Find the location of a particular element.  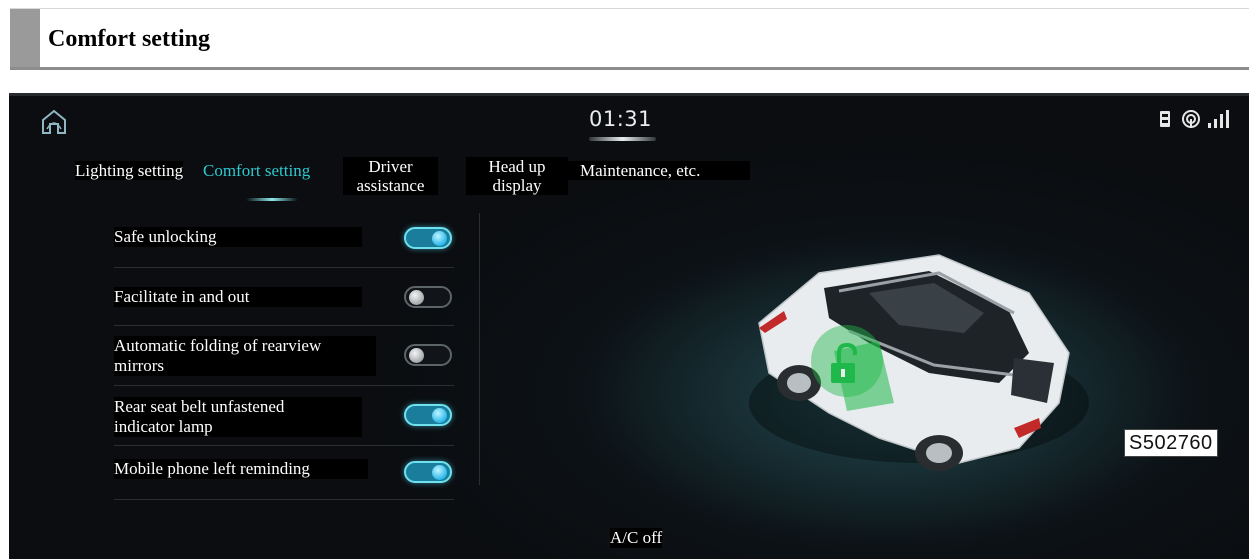

setting-row-automatic-folding: Automatic folding of rearview mirrors is located at coordinates (284, 361).